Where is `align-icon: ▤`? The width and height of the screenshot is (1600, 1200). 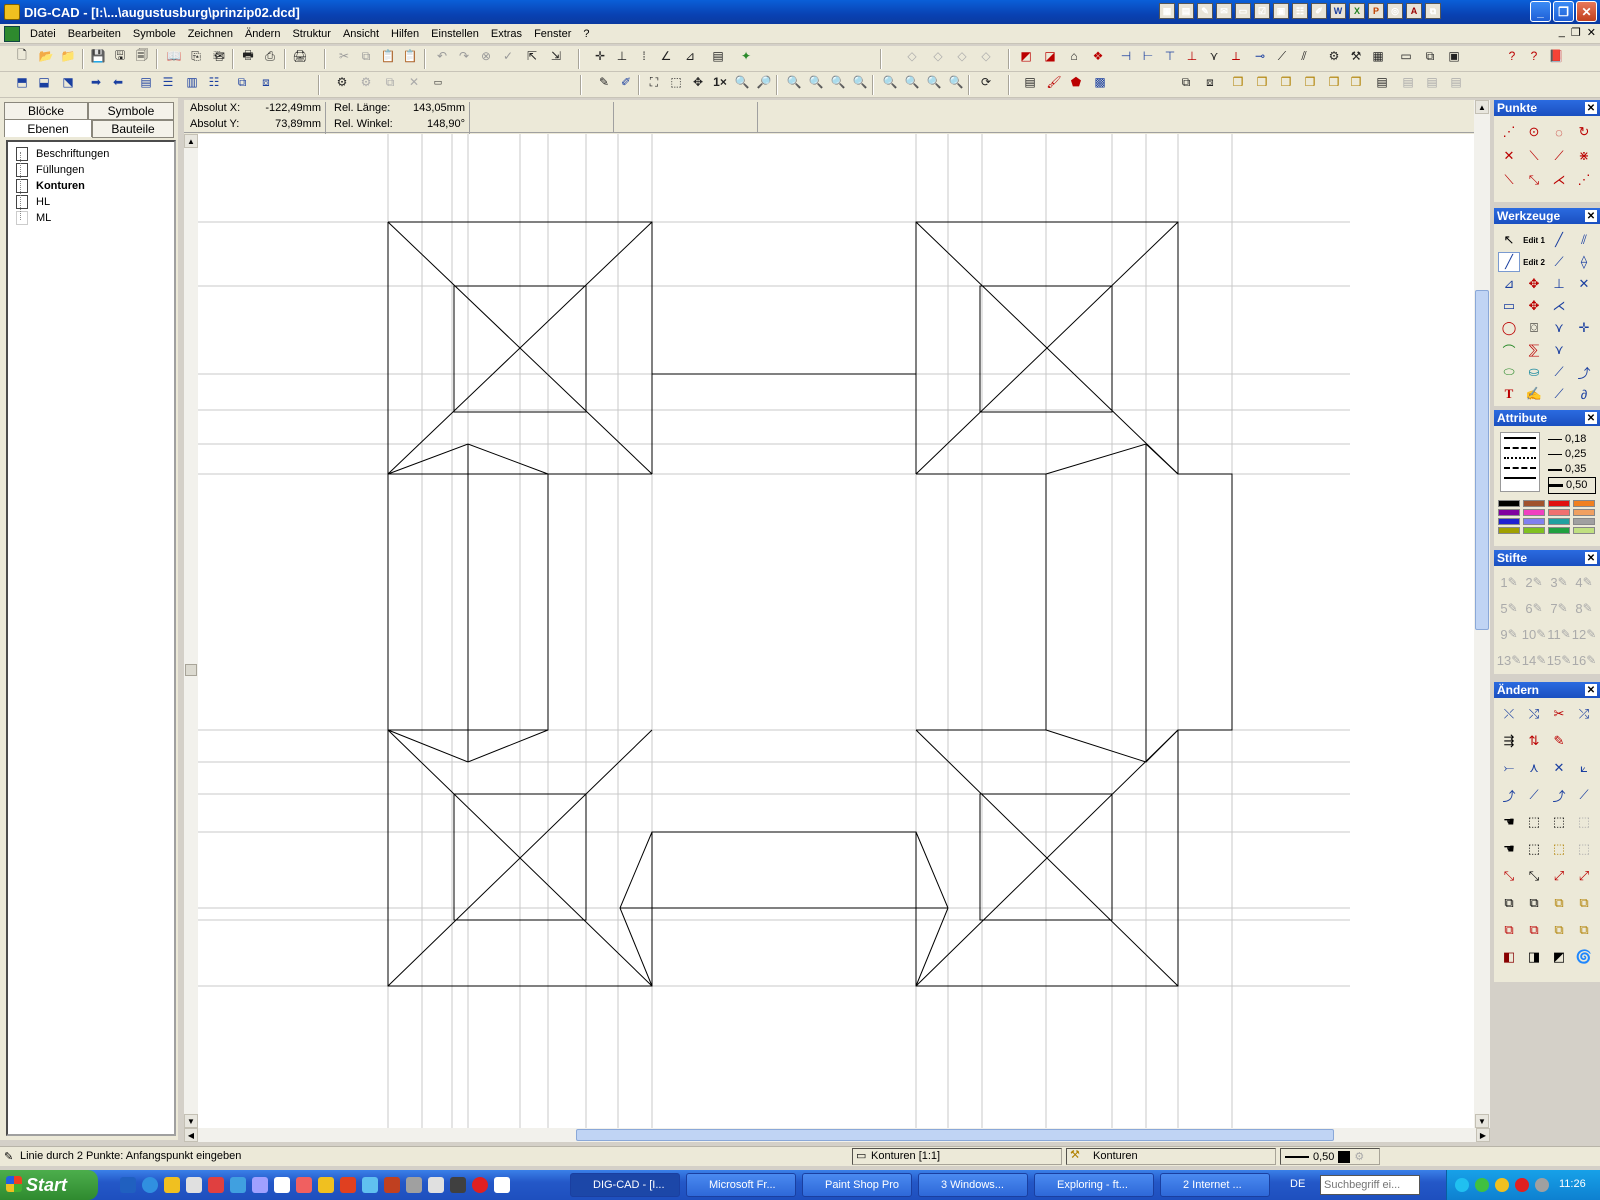
align-icon: ▤ is located at coordinates (146, 82).